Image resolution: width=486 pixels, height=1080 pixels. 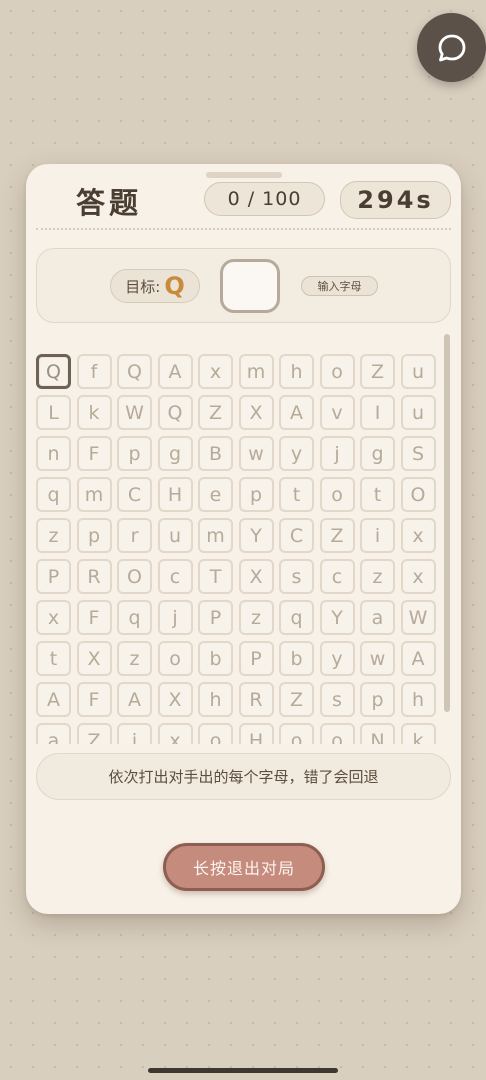 I want to click on exit-match-button: 长按退出对局, so click(x=244, y=867).